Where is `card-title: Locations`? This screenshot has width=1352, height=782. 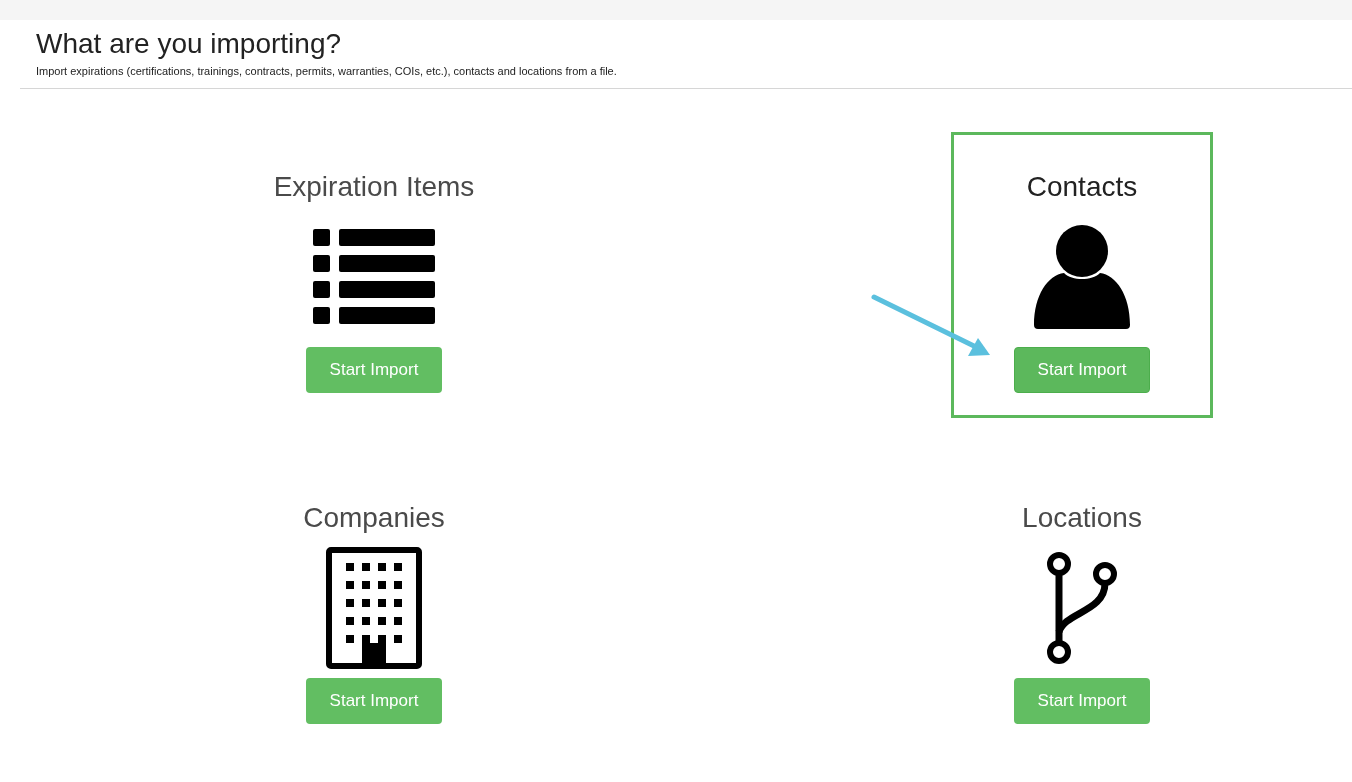 card-title: Locations is located at coordinates (1082, 518).